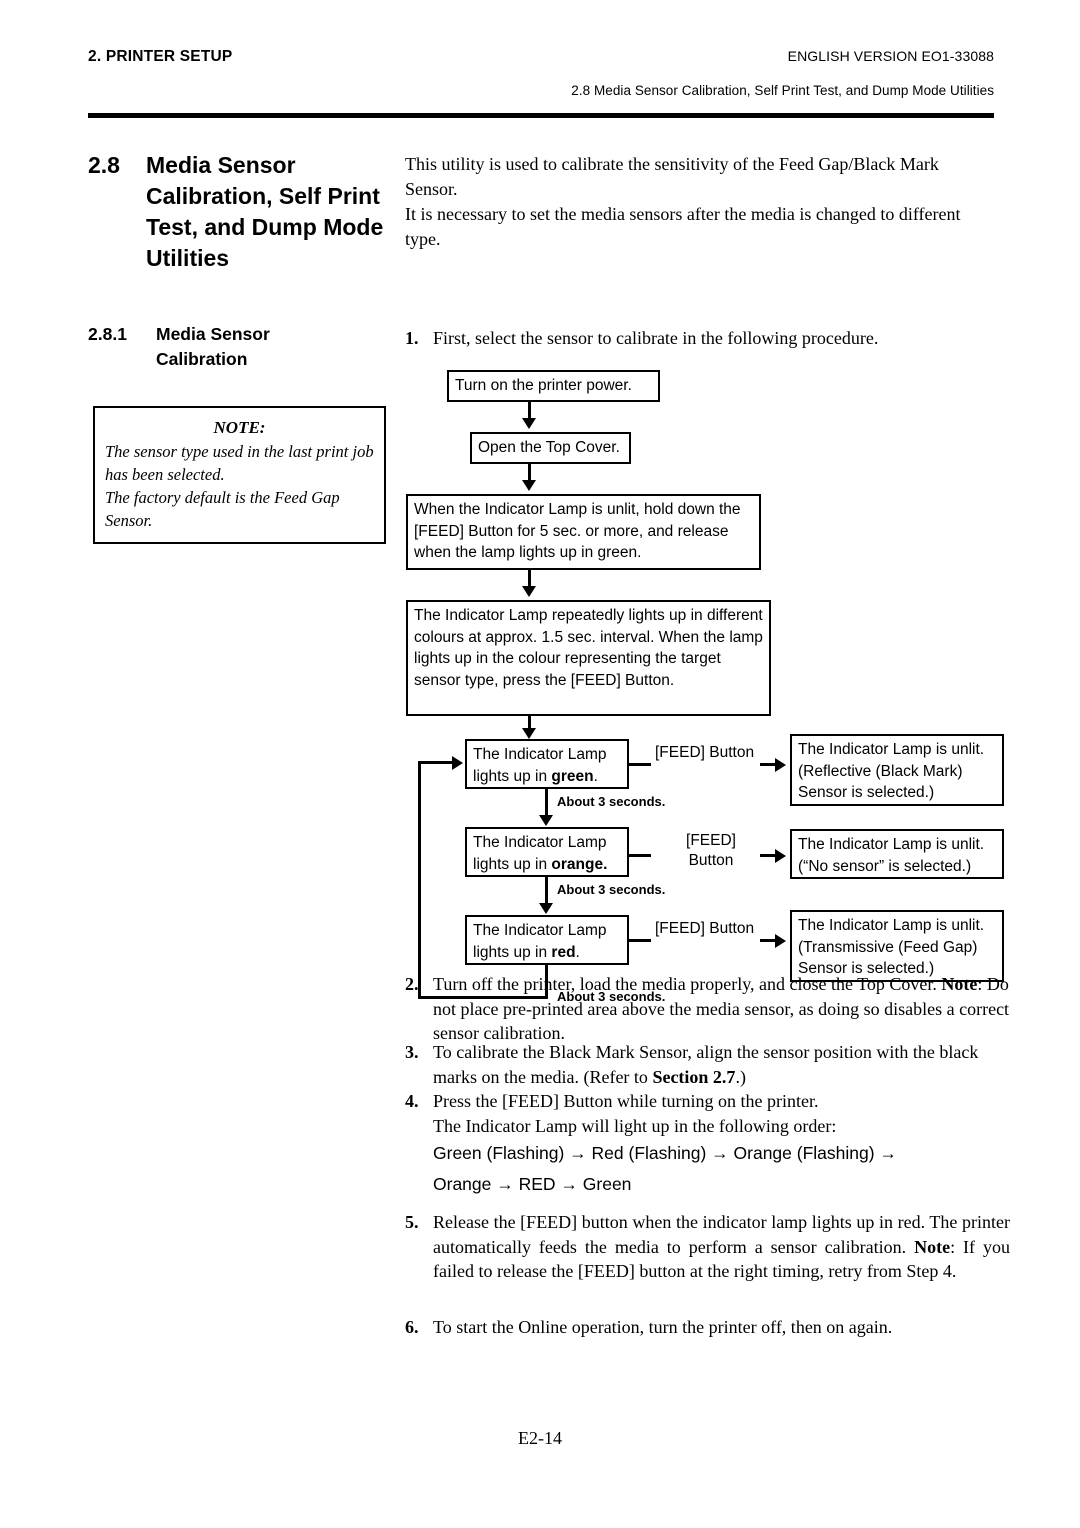  What do you see at coordinates (435, 762) in the screenshot?
I see `flow-loop-top` at bounding box center [435, 762].